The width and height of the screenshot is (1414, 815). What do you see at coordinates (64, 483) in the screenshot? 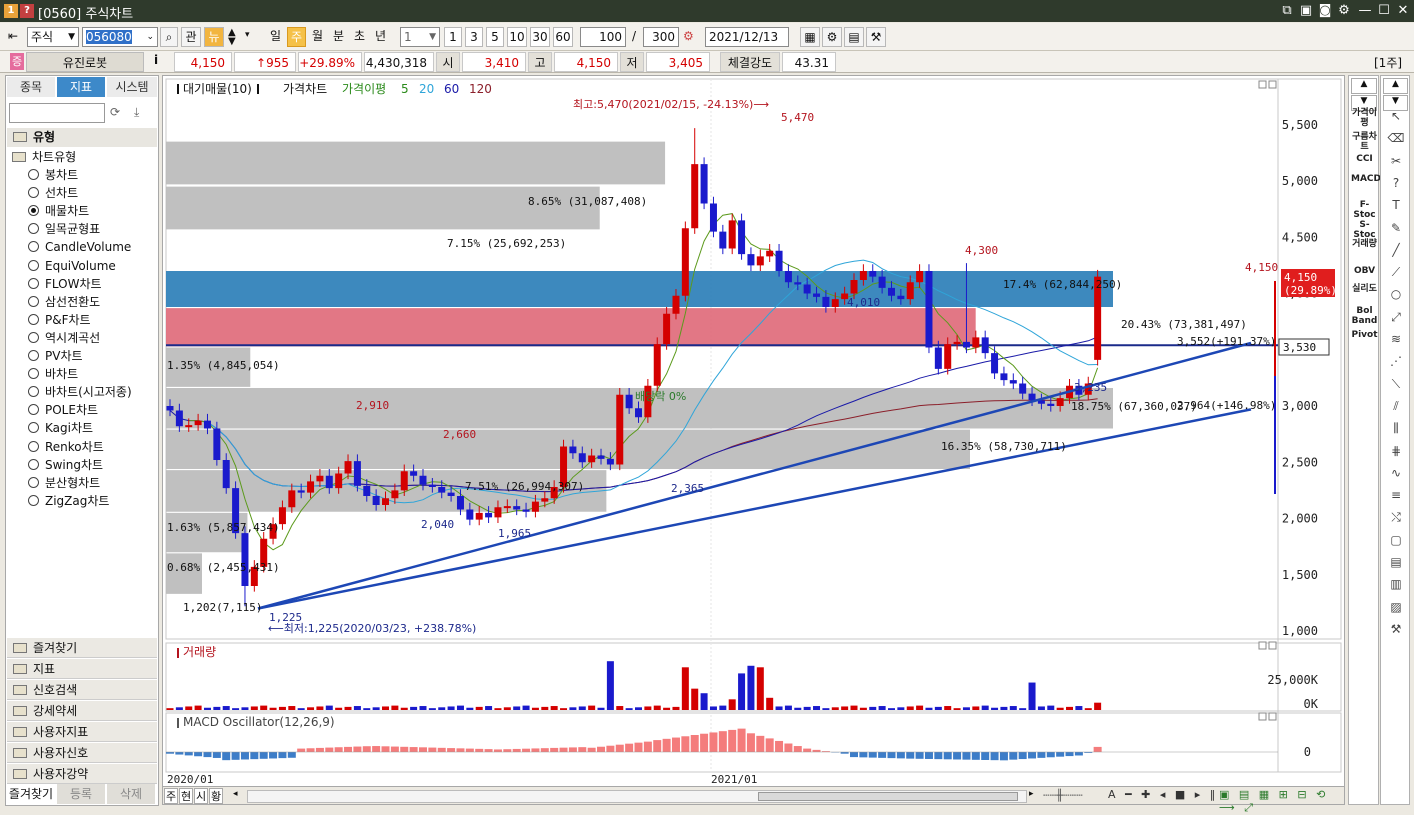
I see `chart-type-option: 분산형차트` at bounding box center [64, 483].